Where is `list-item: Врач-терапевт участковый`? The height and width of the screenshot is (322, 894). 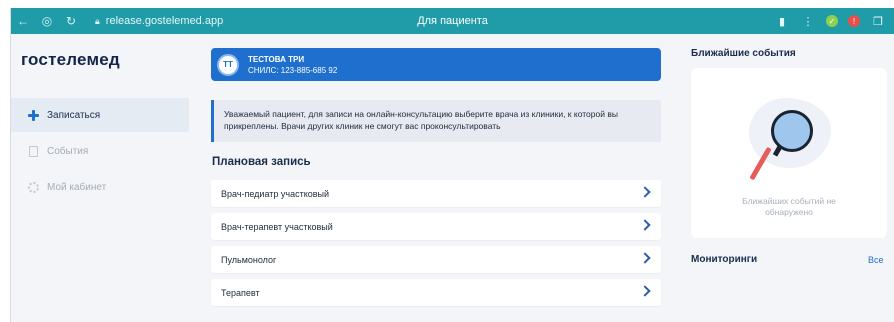
list-item: Врач-терапевт участковый is located at coordinates (436, 226).